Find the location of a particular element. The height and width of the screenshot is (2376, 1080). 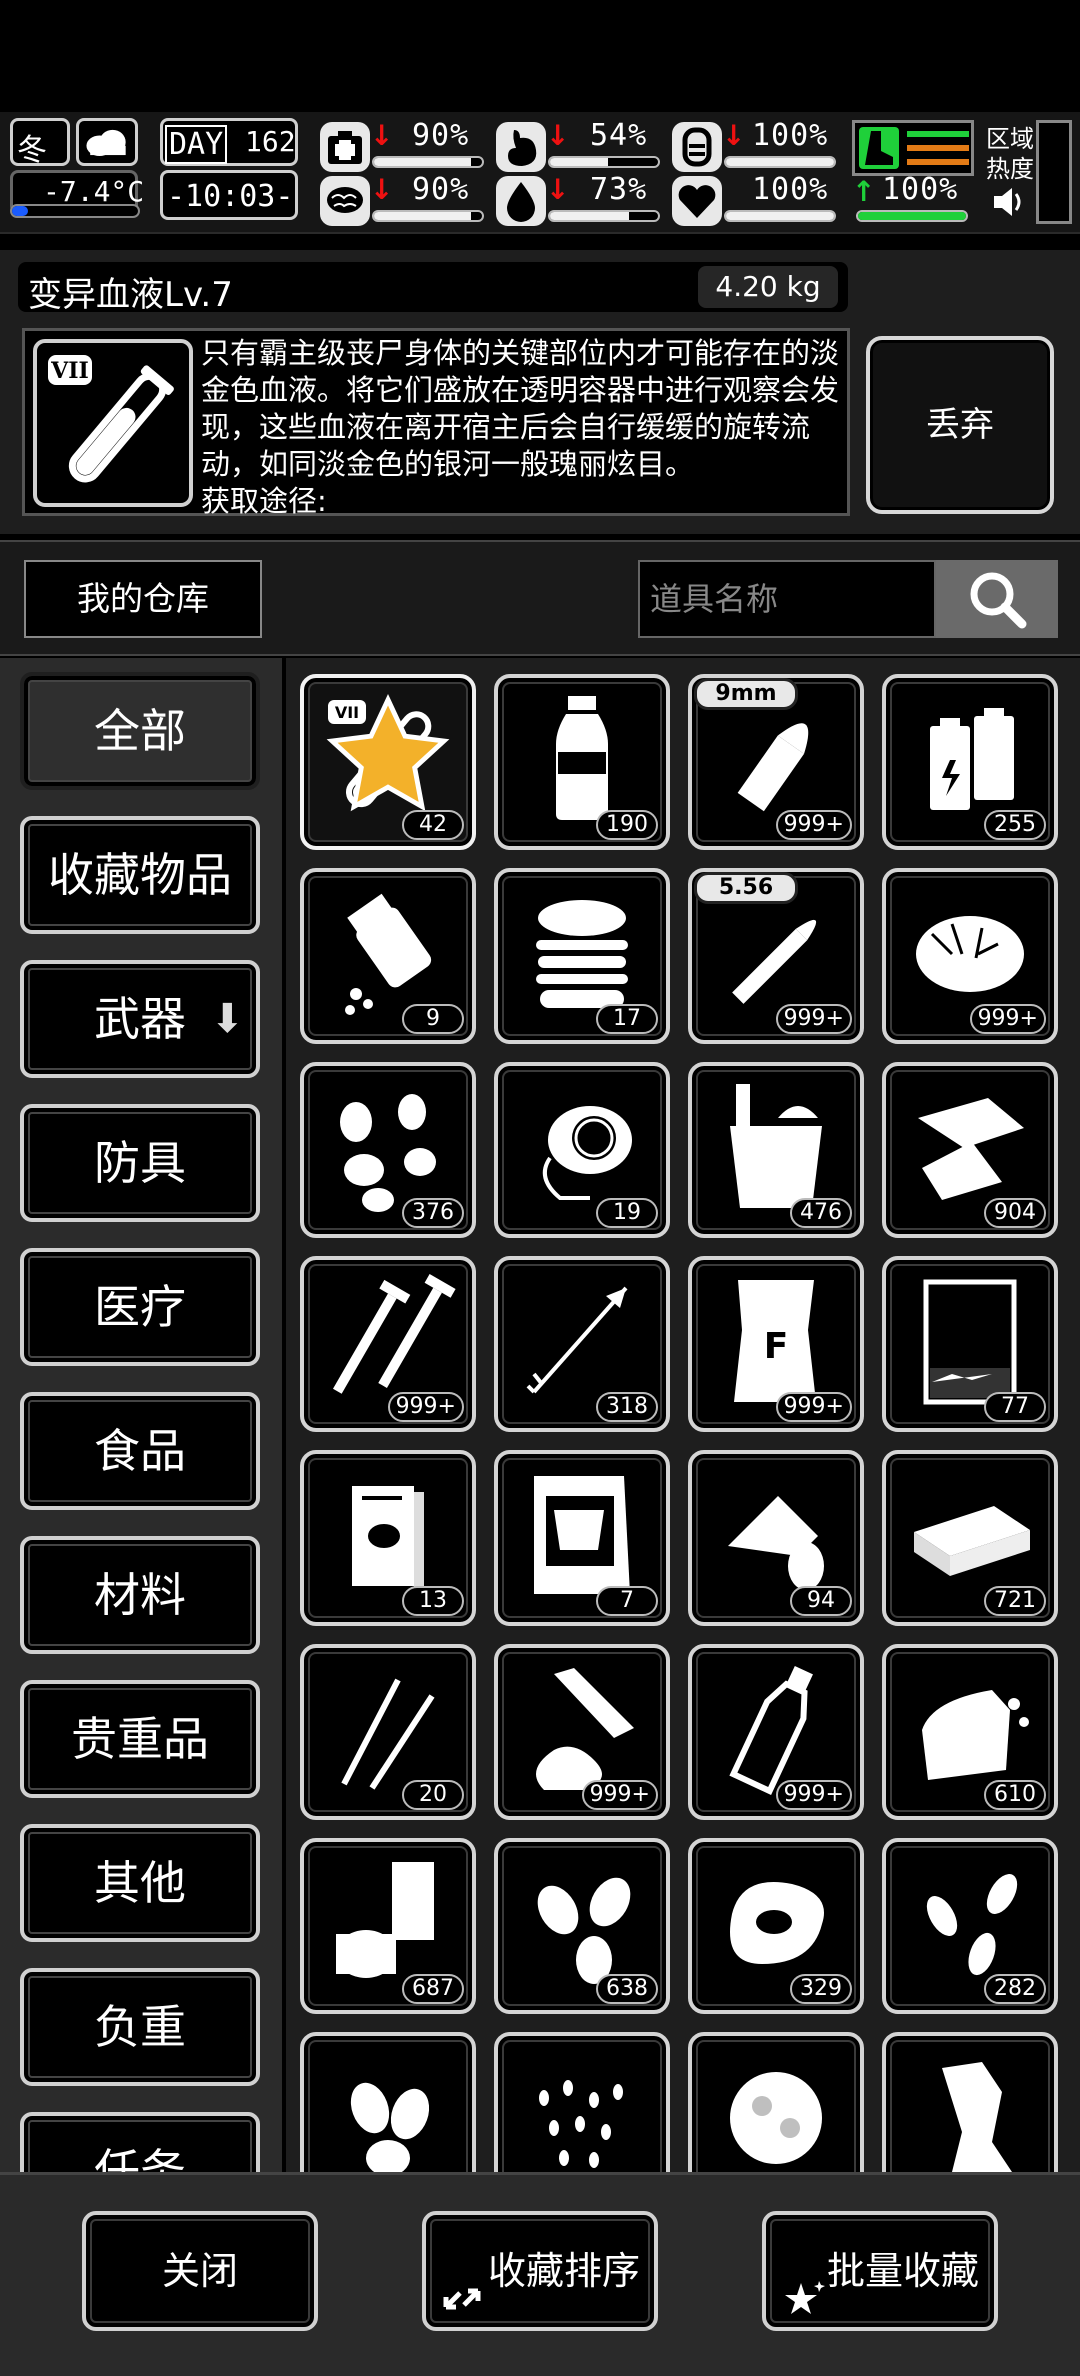

stat-brain-value: 90% is located at coordinates (441, 189).